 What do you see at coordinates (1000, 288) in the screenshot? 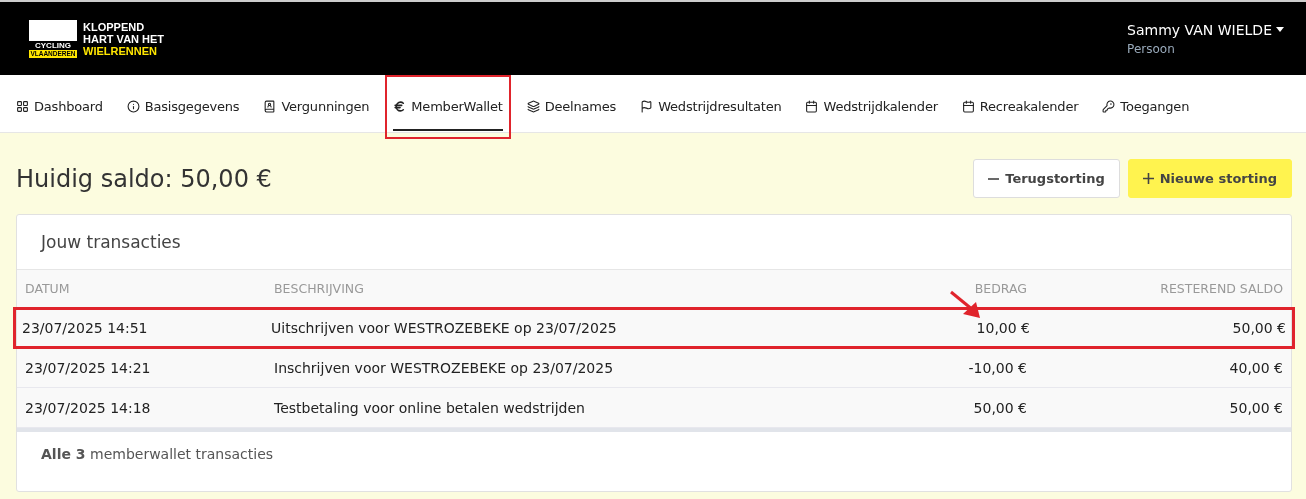
I see `column-header: BEDRAG` at bounding box center [1000, 288].